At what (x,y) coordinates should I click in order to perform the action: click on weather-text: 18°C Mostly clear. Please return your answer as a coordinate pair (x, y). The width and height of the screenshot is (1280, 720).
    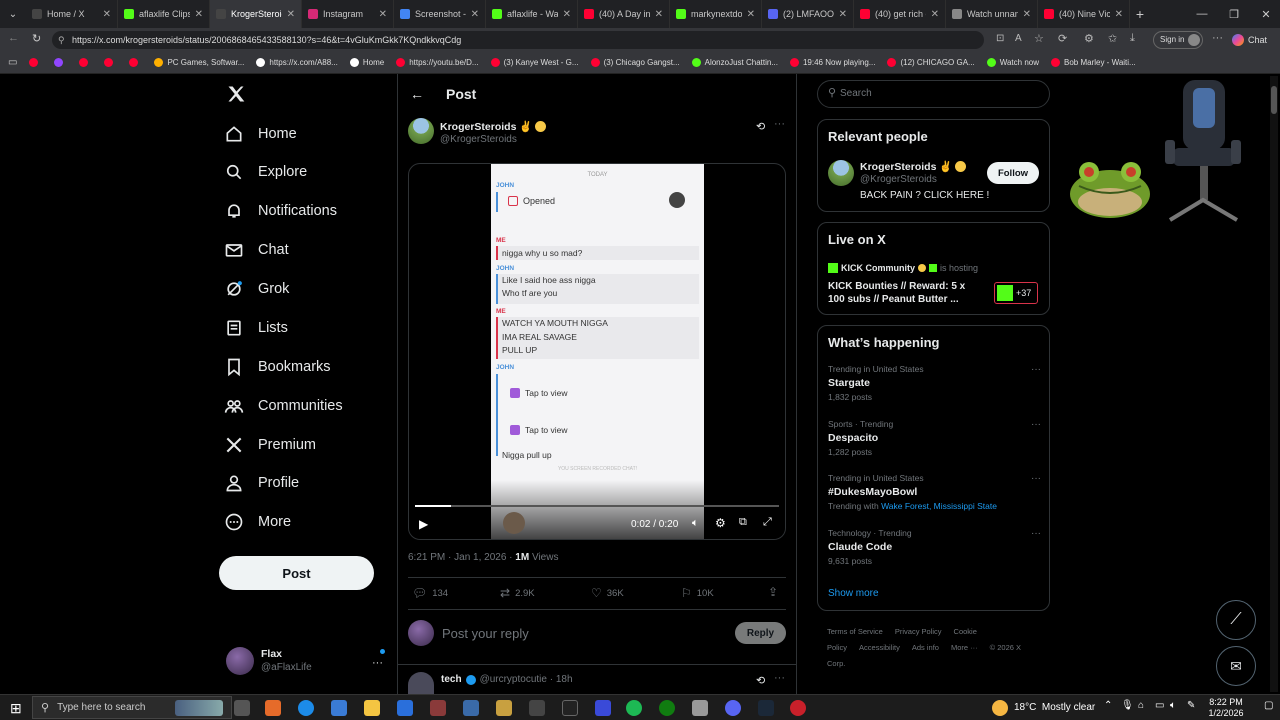
    Looking at the image, I should click on (1054, 707).